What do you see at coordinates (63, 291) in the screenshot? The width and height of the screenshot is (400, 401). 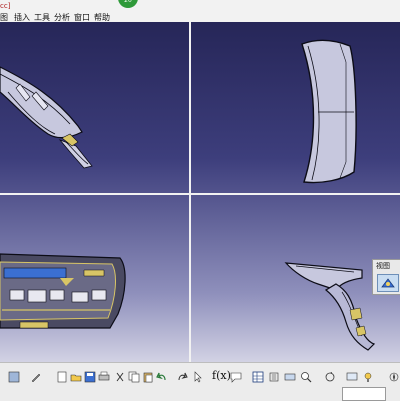 I see `part-bottom-left` at bounding box center [63, 291].